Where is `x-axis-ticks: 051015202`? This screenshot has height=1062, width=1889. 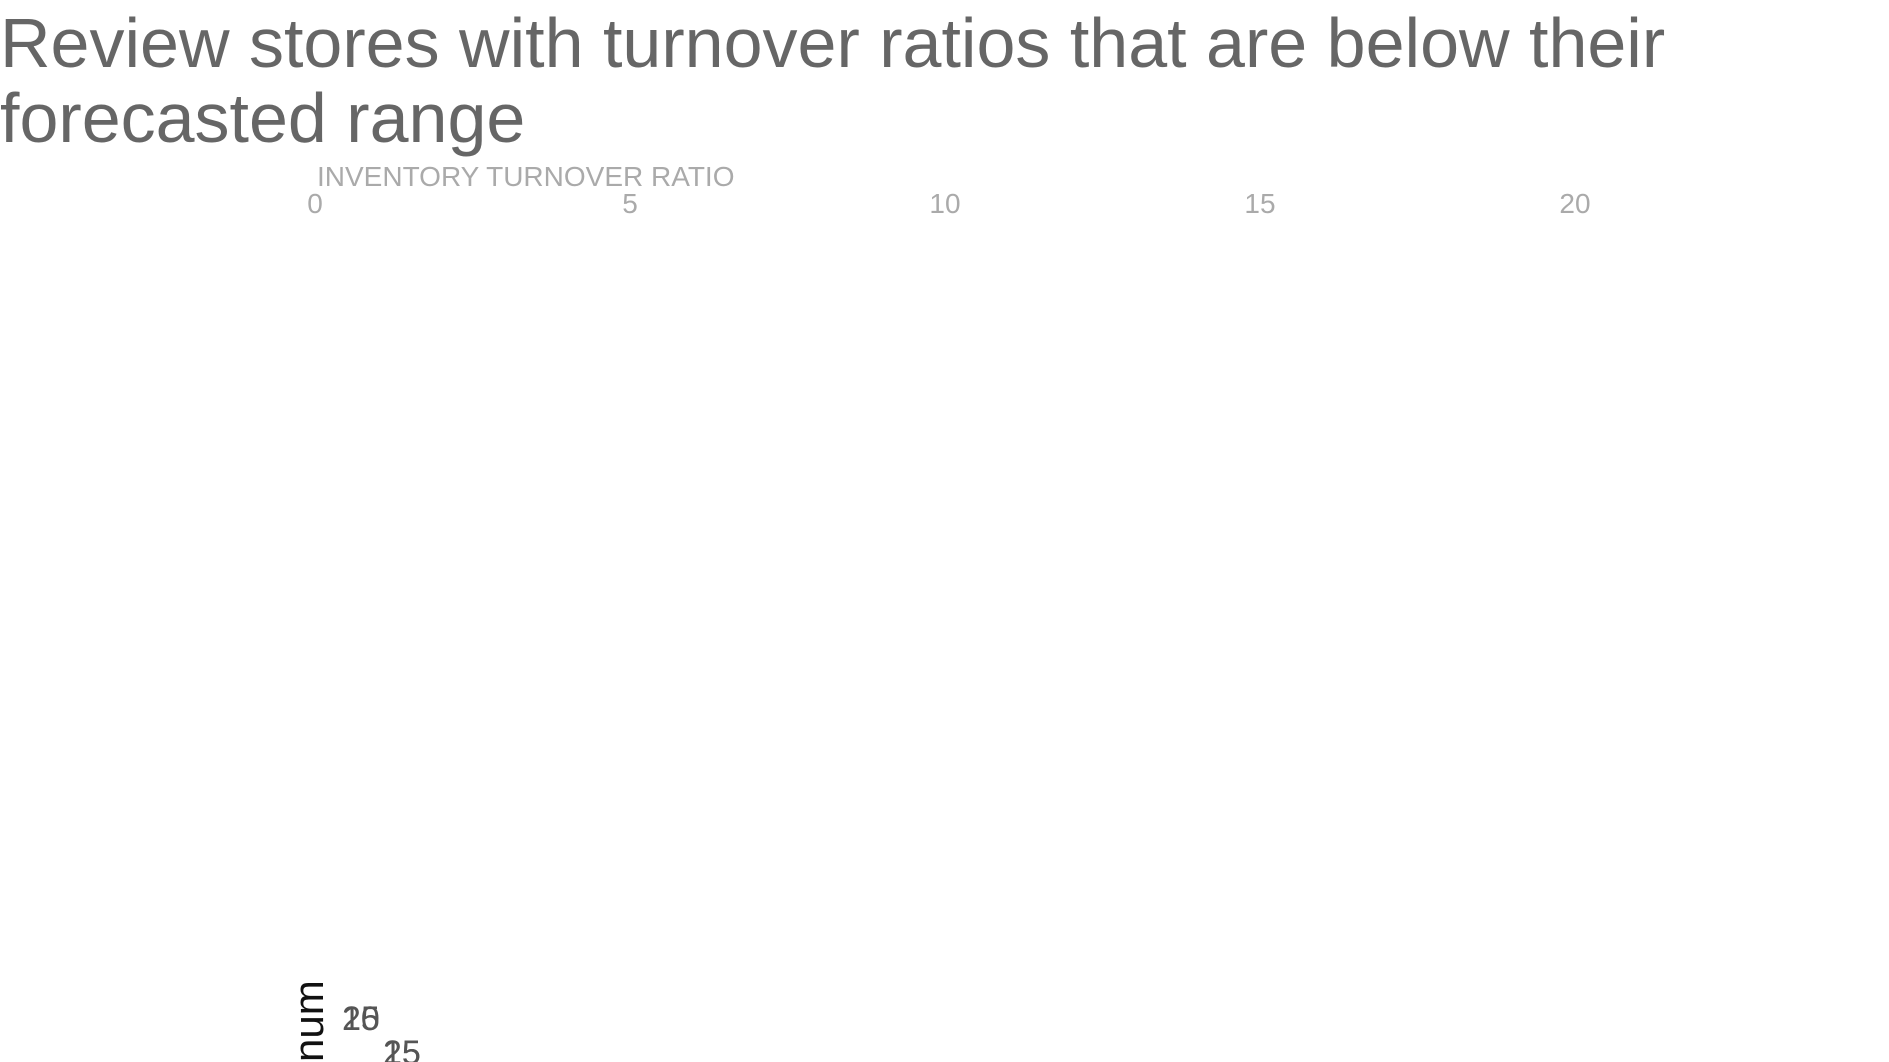
x-axis-ticks: 051015202 is located at coordinates (948, 203).